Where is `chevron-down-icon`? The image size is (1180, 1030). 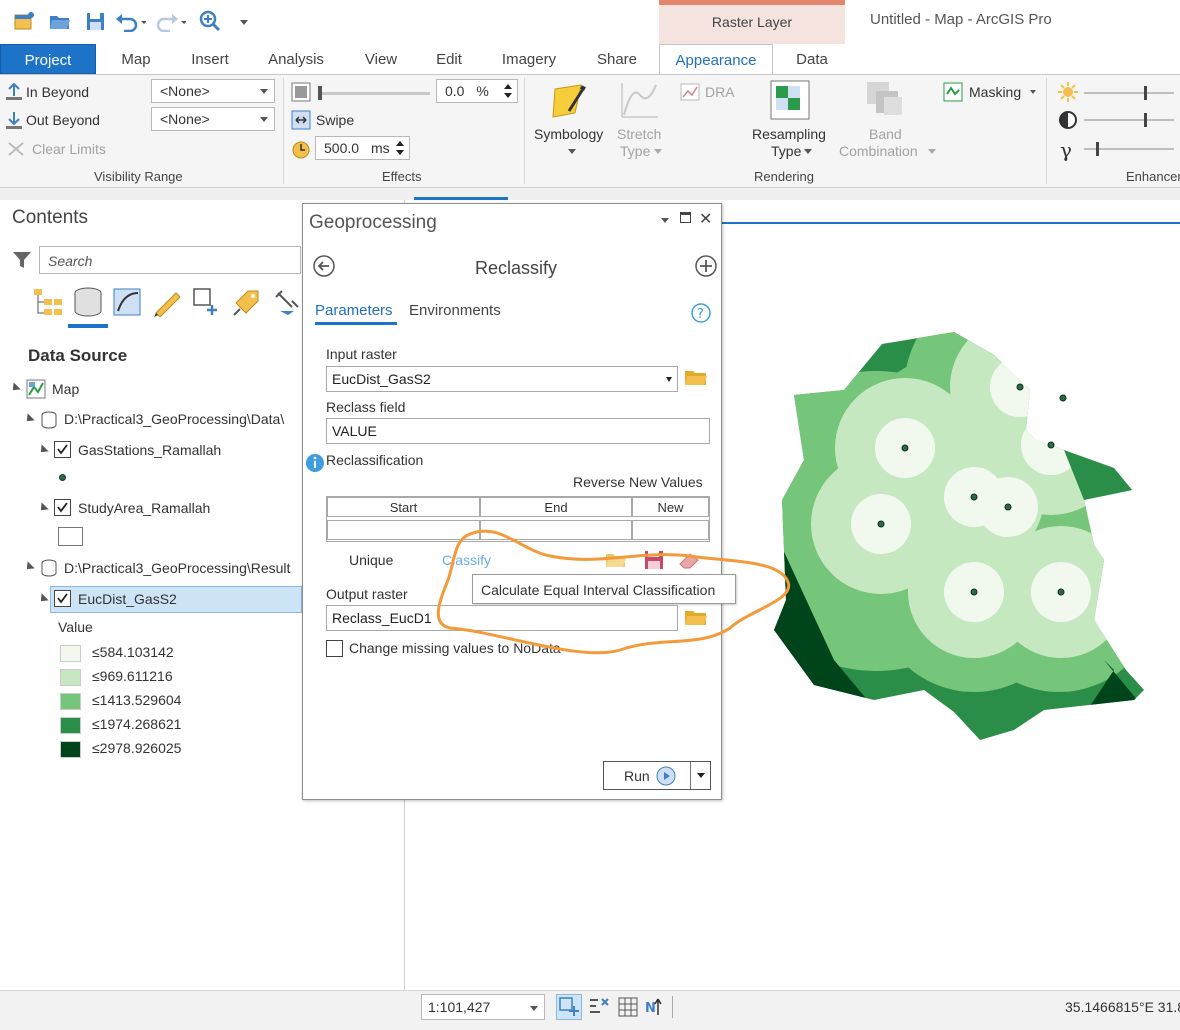 chevron-down-icon is located at coordinates (701, 775).